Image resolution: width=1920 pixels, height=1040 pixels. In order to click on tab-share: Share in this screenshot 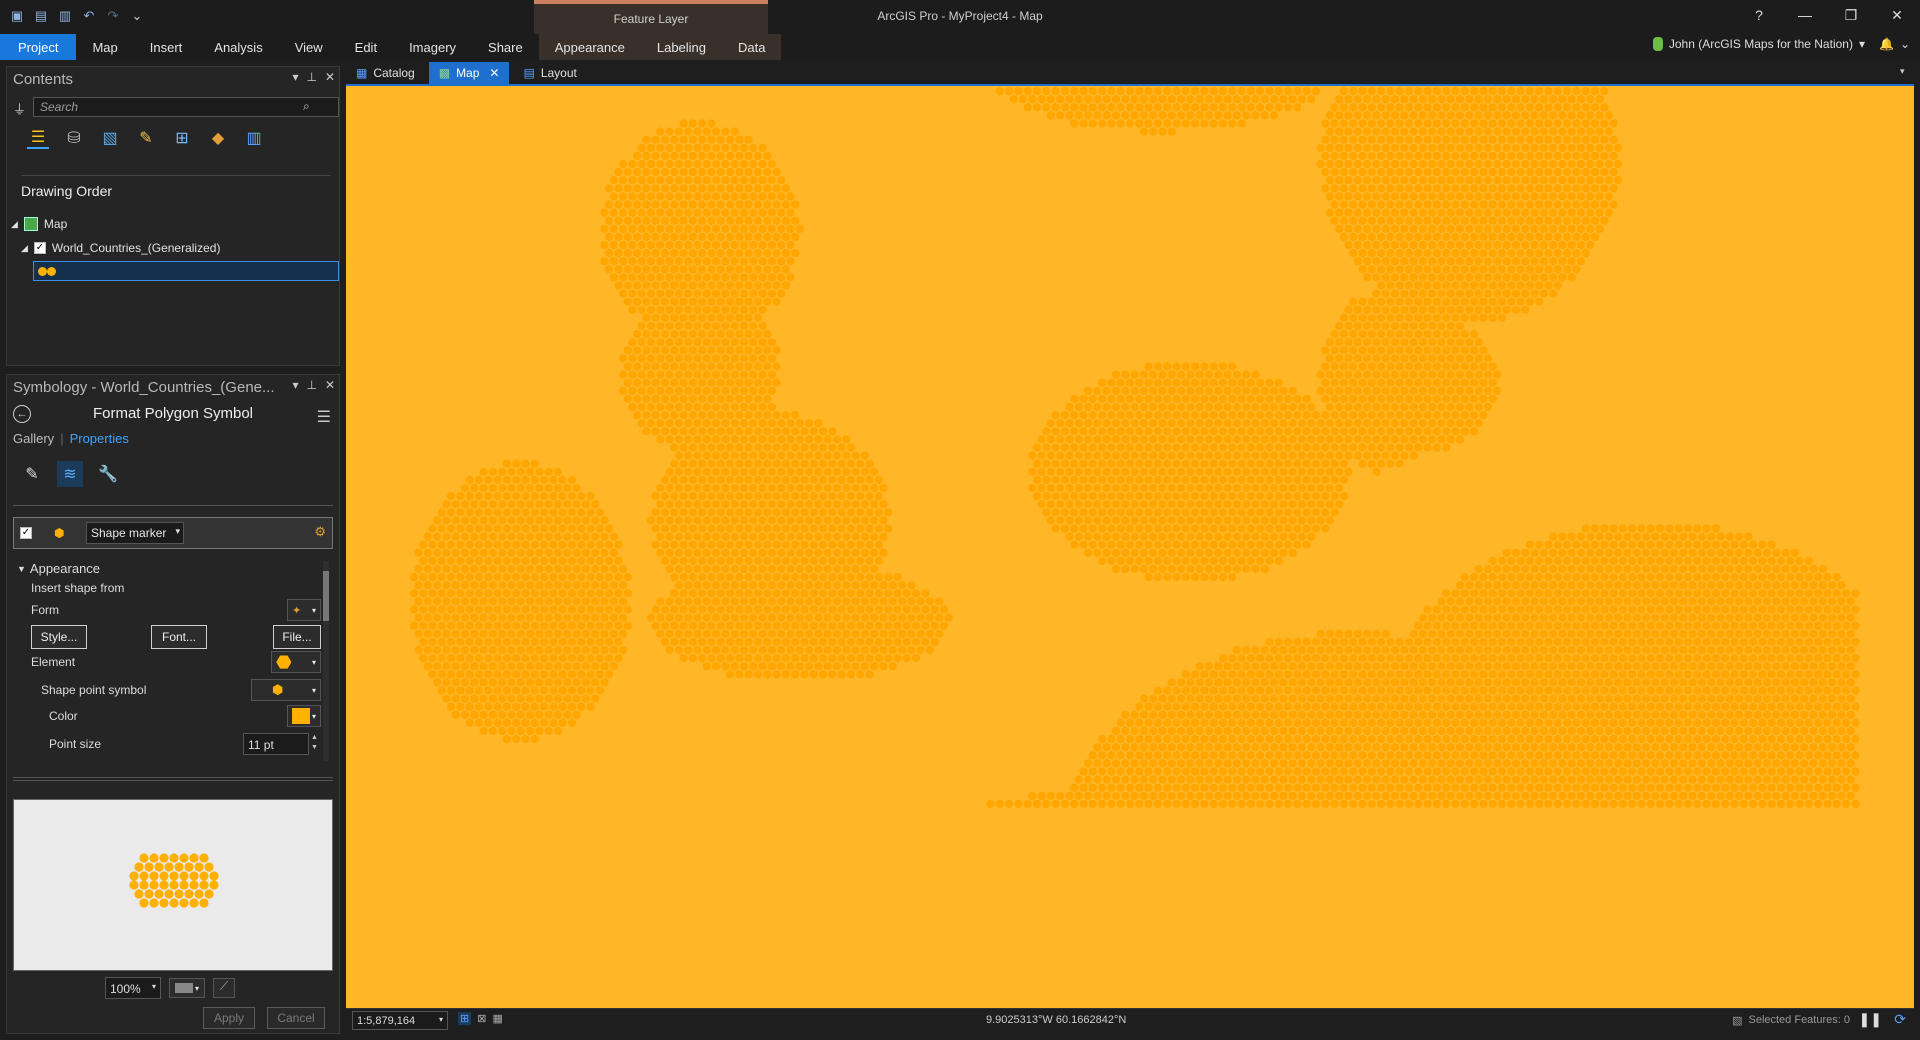, I will do `click(505, 47)`.